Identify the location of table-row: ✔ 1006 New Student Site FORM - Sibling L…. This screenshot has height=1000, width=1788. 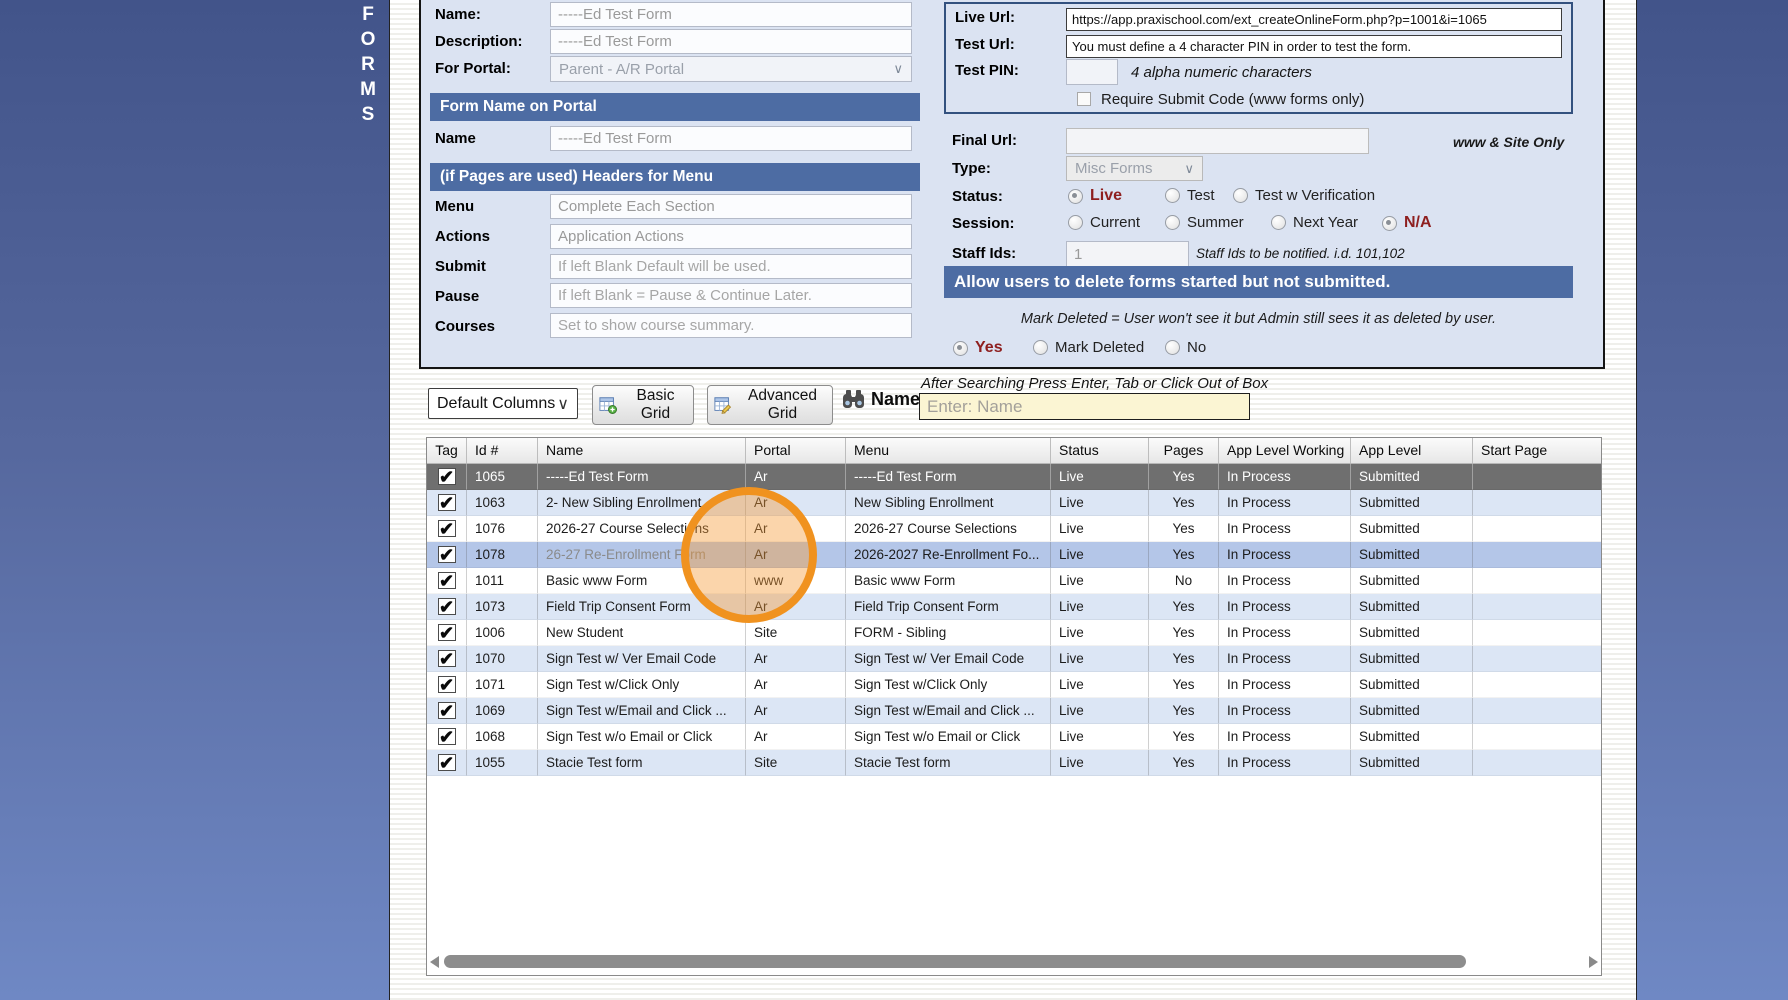
(1014, 633).